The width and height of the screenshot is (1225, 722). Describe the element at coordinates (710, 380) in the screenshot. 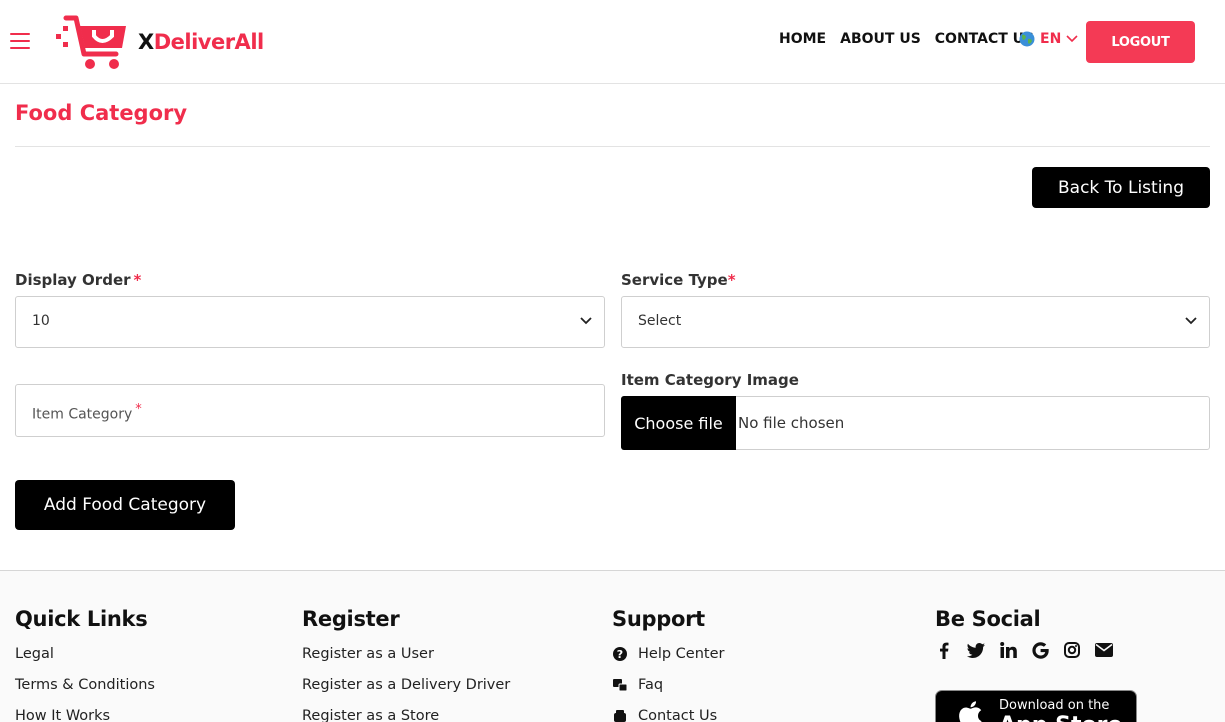

I see `item-category-image-label: Item Category Image` at that location.